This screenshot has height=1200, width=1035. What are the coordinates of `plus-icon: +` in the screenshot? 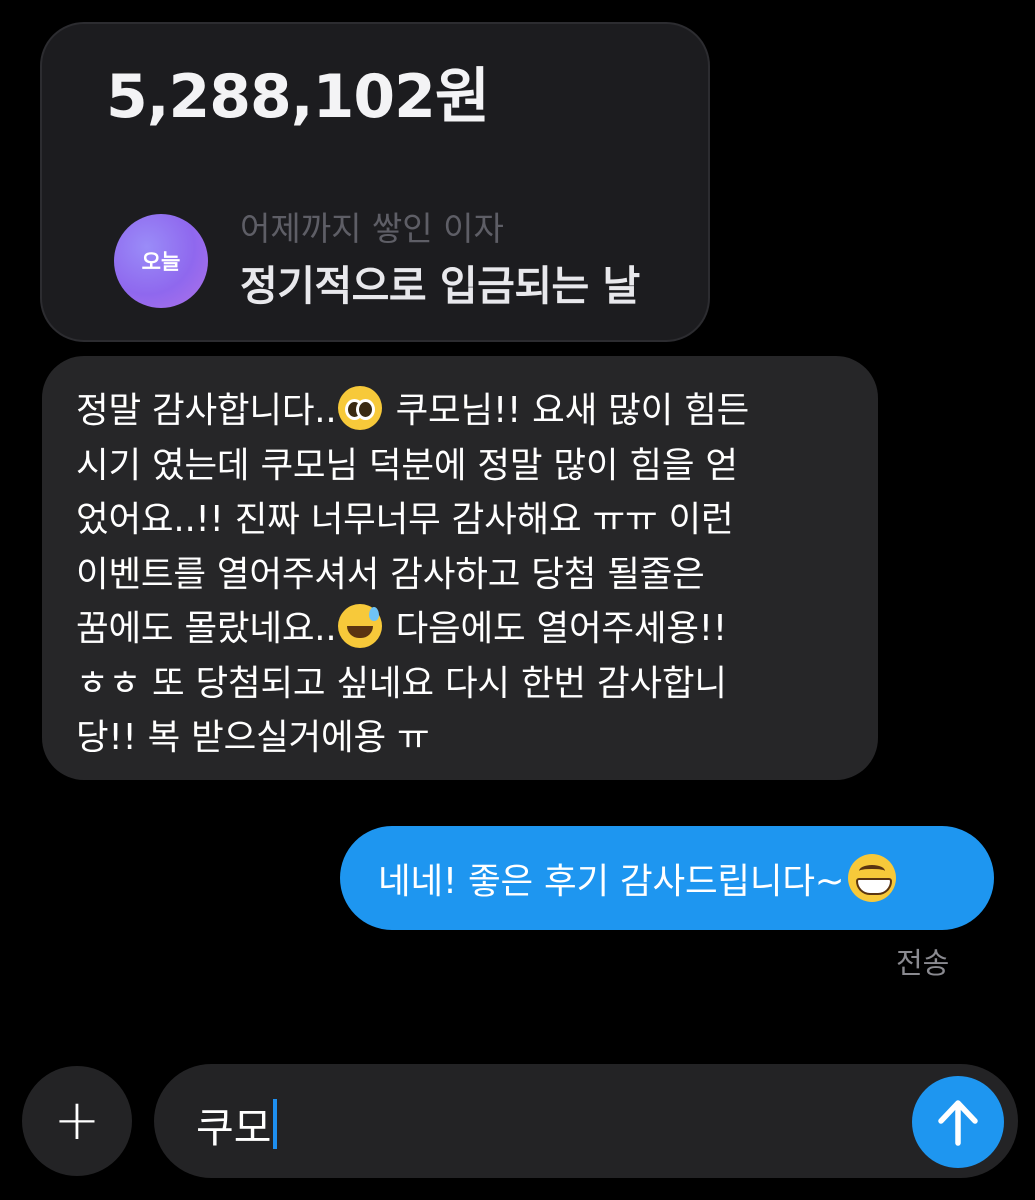 It's located at (77, 1120).